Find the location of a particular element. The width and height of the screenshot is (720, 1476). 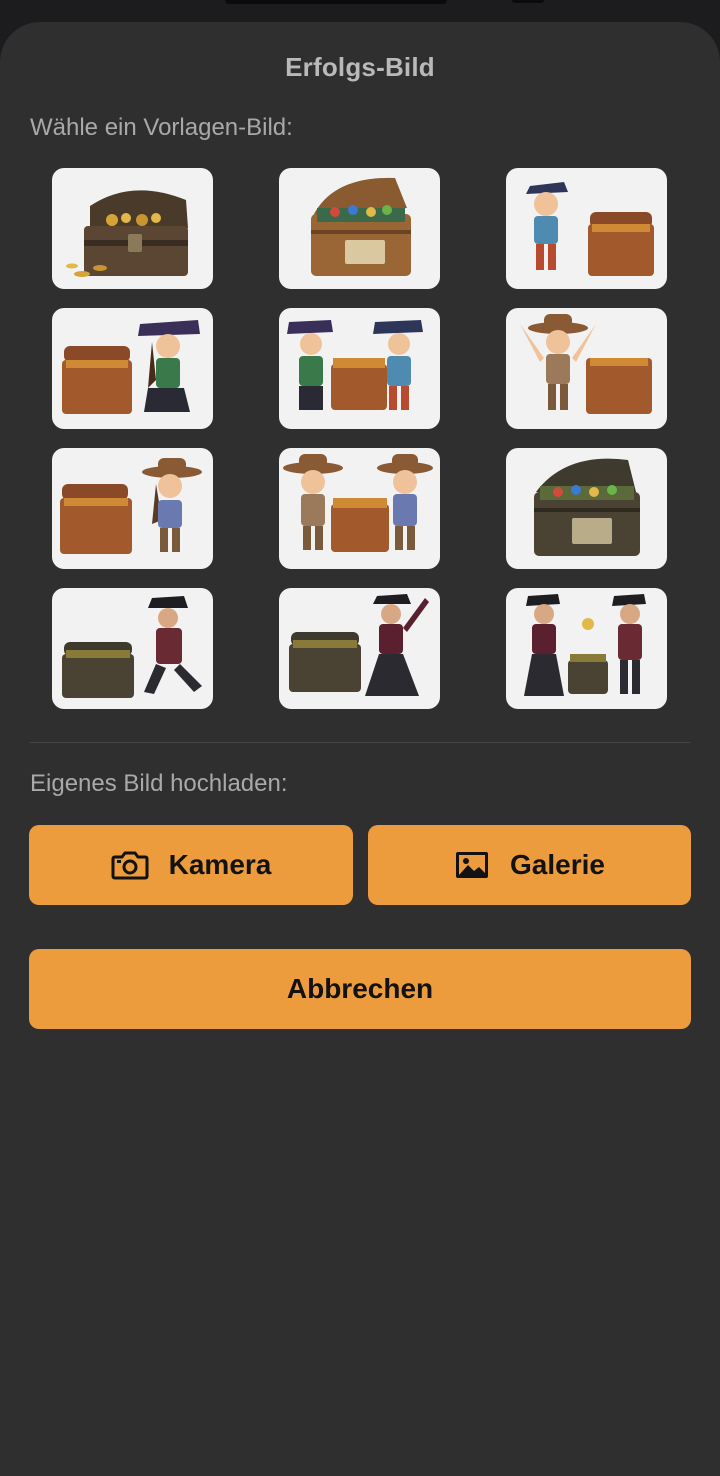

chest-with-girl-pirate-image is located at coordinates (131, 367).